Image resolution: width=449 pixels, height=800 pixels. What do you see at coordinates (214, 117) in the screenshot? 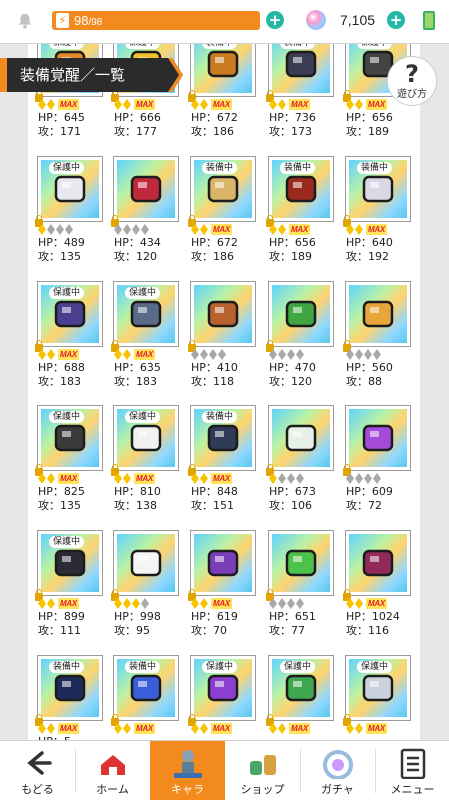
I see `hp-value: HP：672` at bounding box center [214, 117].